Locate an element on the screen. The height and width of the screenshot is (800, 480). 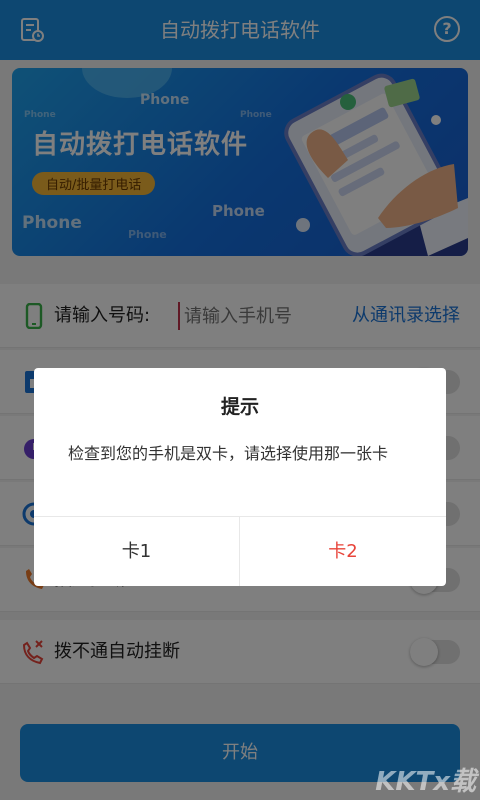
dialog-title: 提示 is located at coordinates (239, 407).